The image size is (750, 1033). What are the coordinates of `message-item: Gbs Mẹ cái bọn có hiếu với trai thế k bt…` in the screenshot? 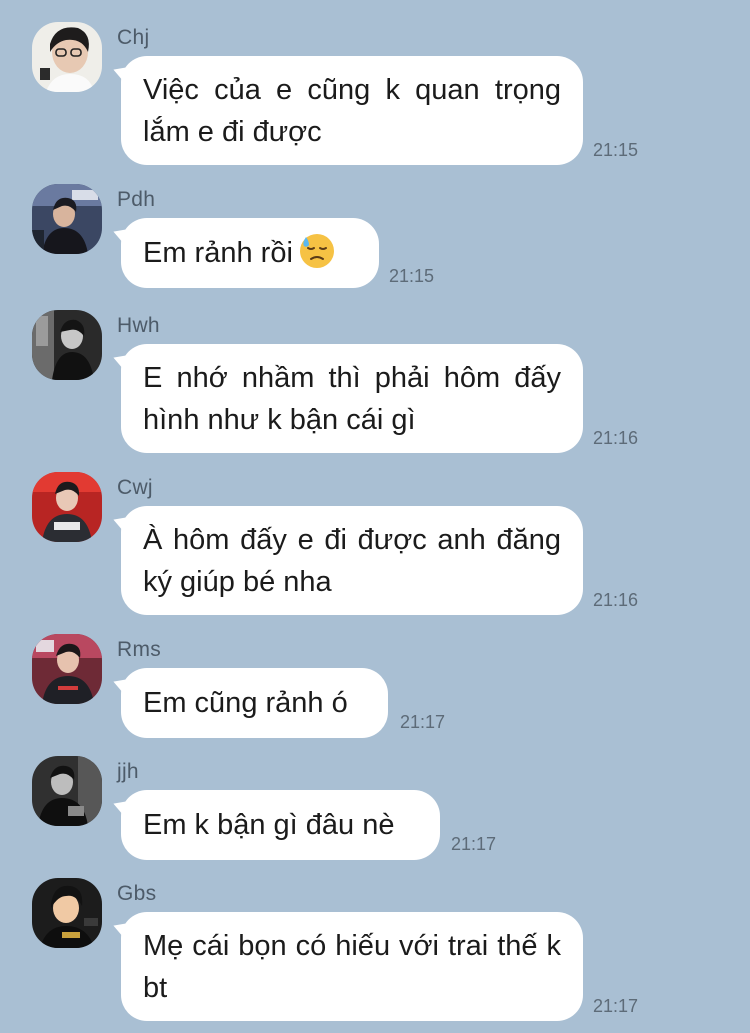 It's located at (375, 950).